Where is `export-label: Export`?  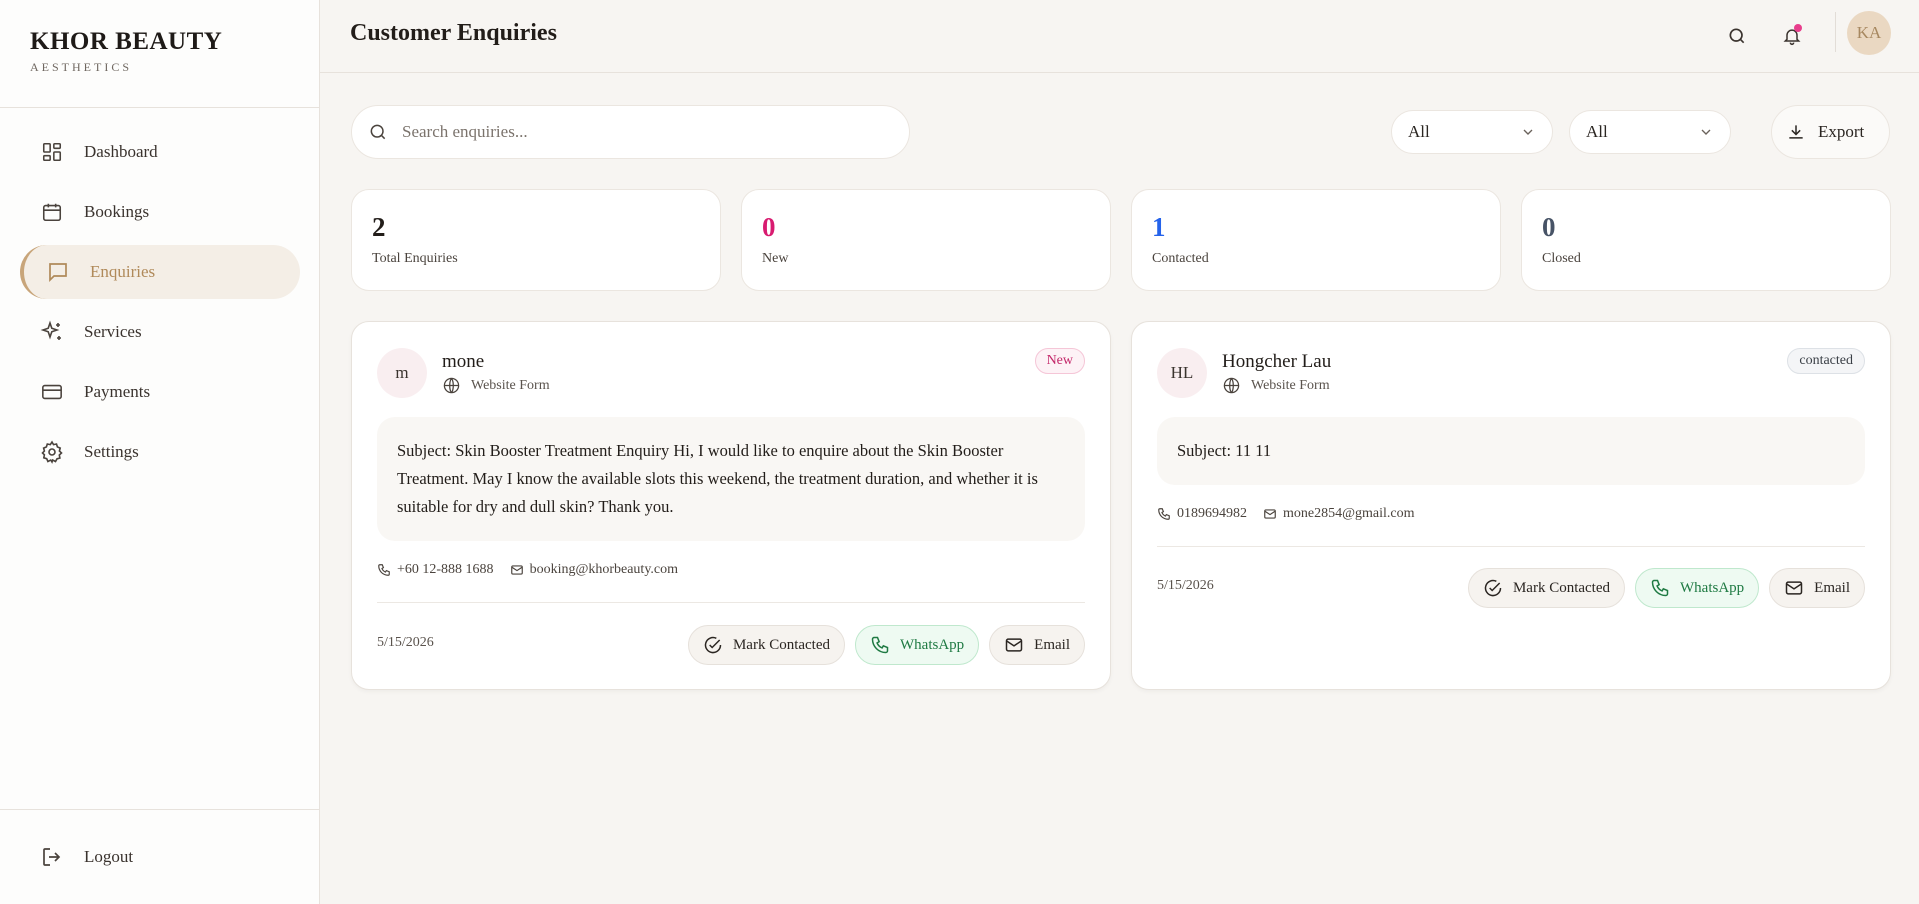 export-label: Export is located at coordinates (1841, 131).